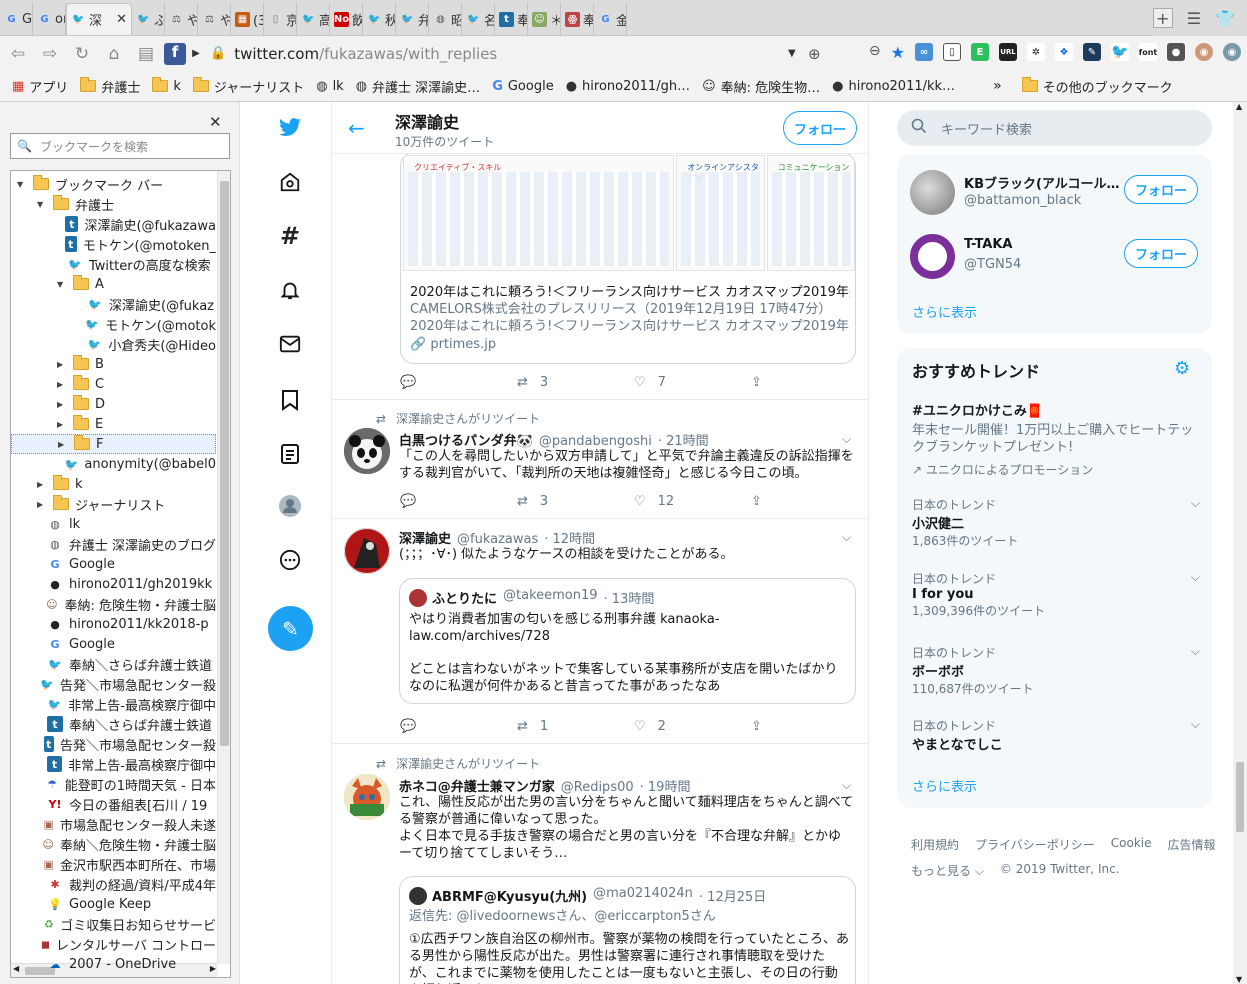 Image resolution: width=1247 pixels, height=984 pixels. I want to click on browser-tab: t奉納, so click(511, 19).